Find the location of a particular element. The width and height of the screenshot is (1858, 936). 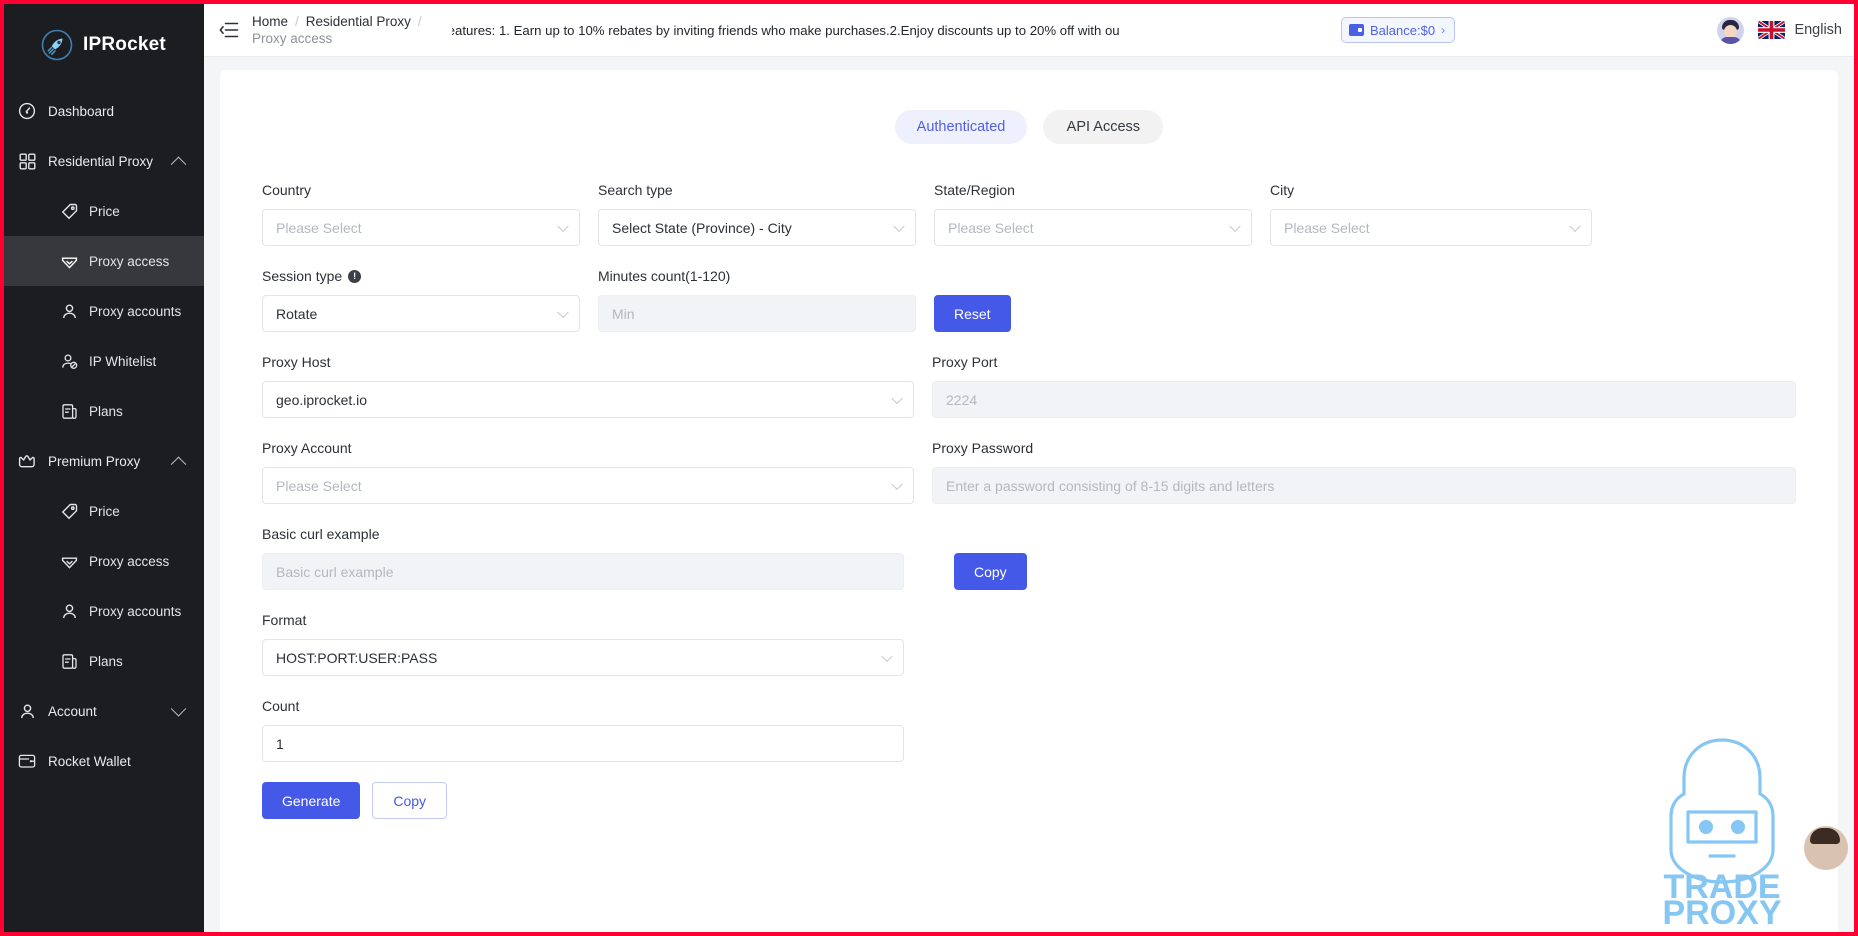

search-type-select: Select State (Province) - City is located at coordinates (757, 227).